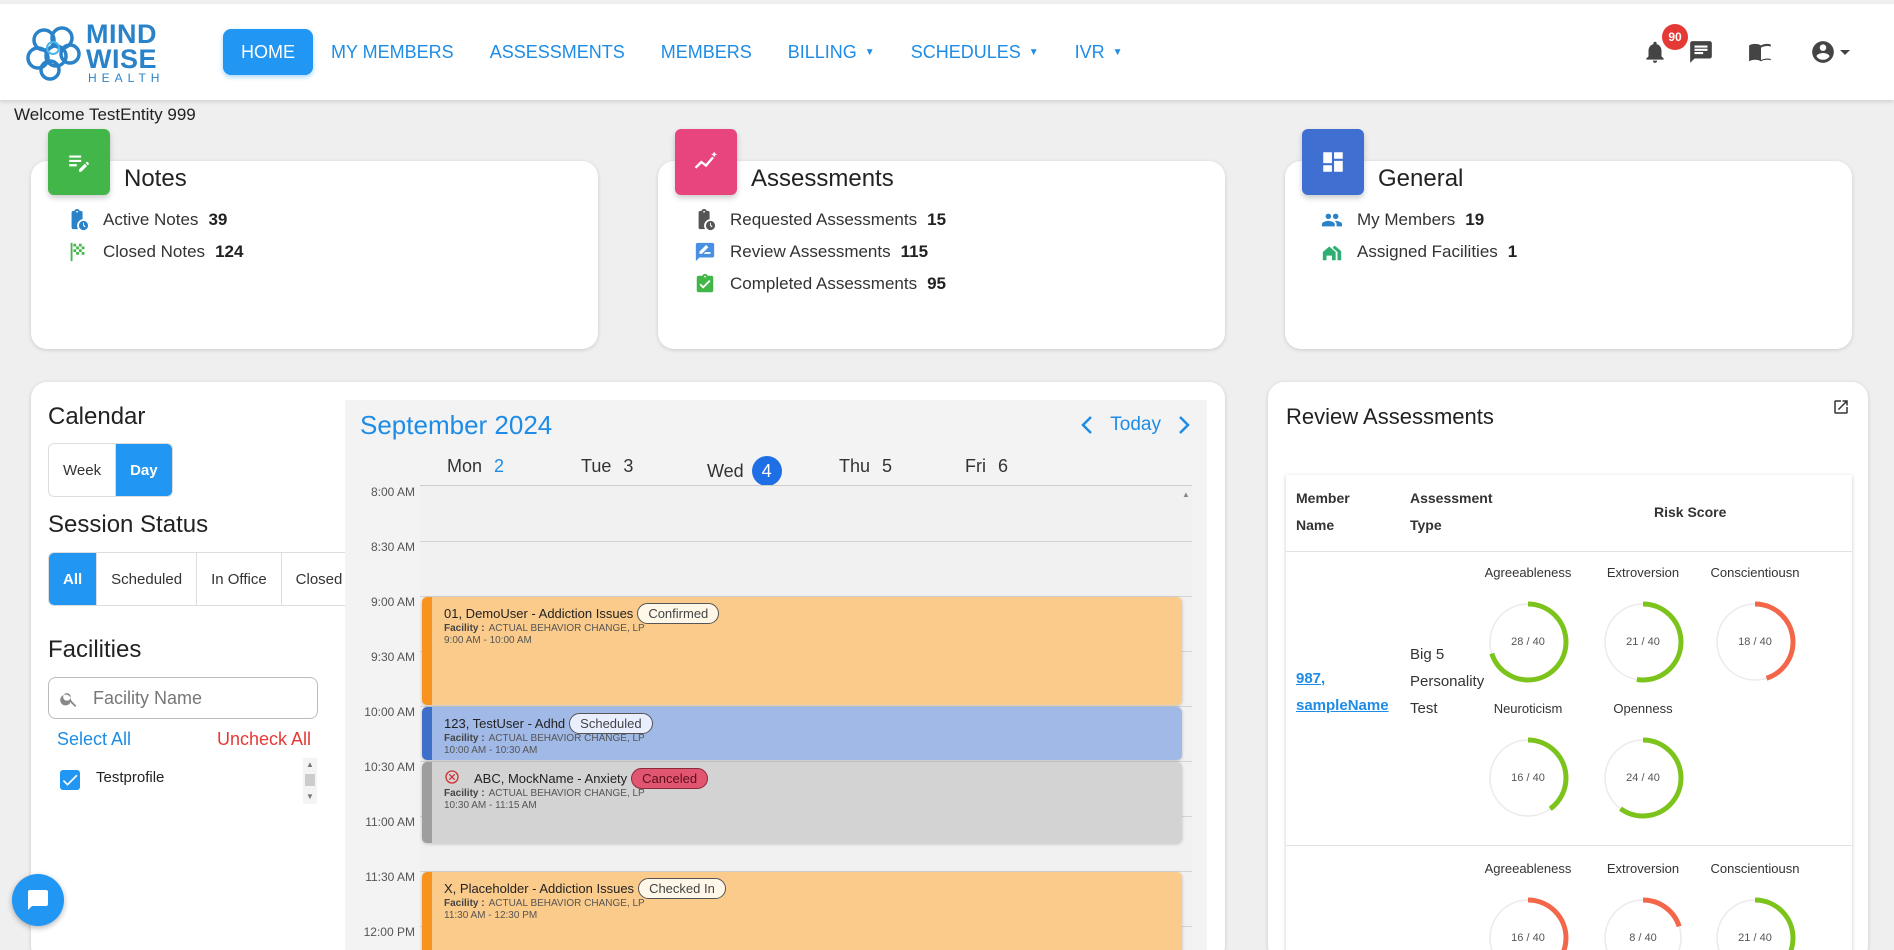 The height and width of the screenshot is (950, 1894). I want to click on chat-message-icon, so click(1701, 52).